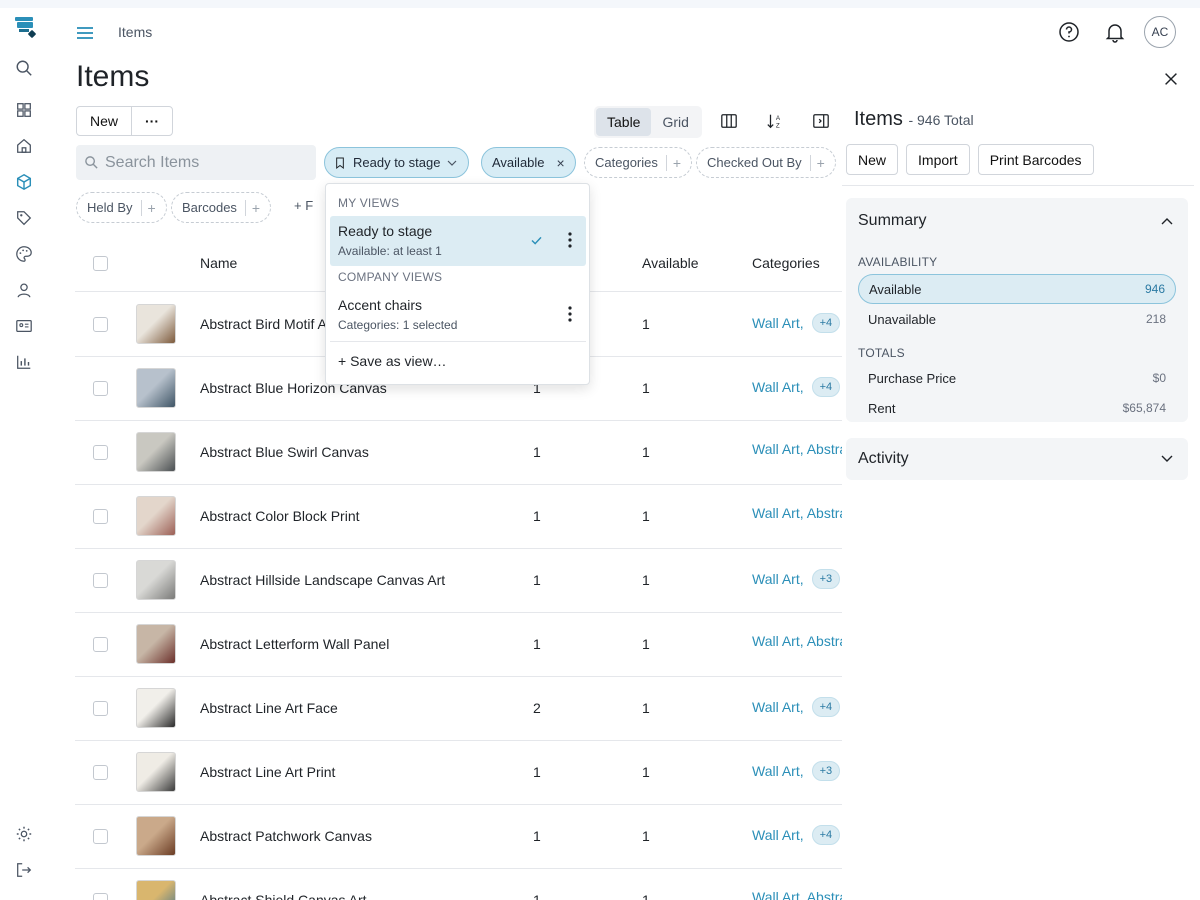 The image size is (1200, 900). I want to click on bell-icon, so click(1115, 32).